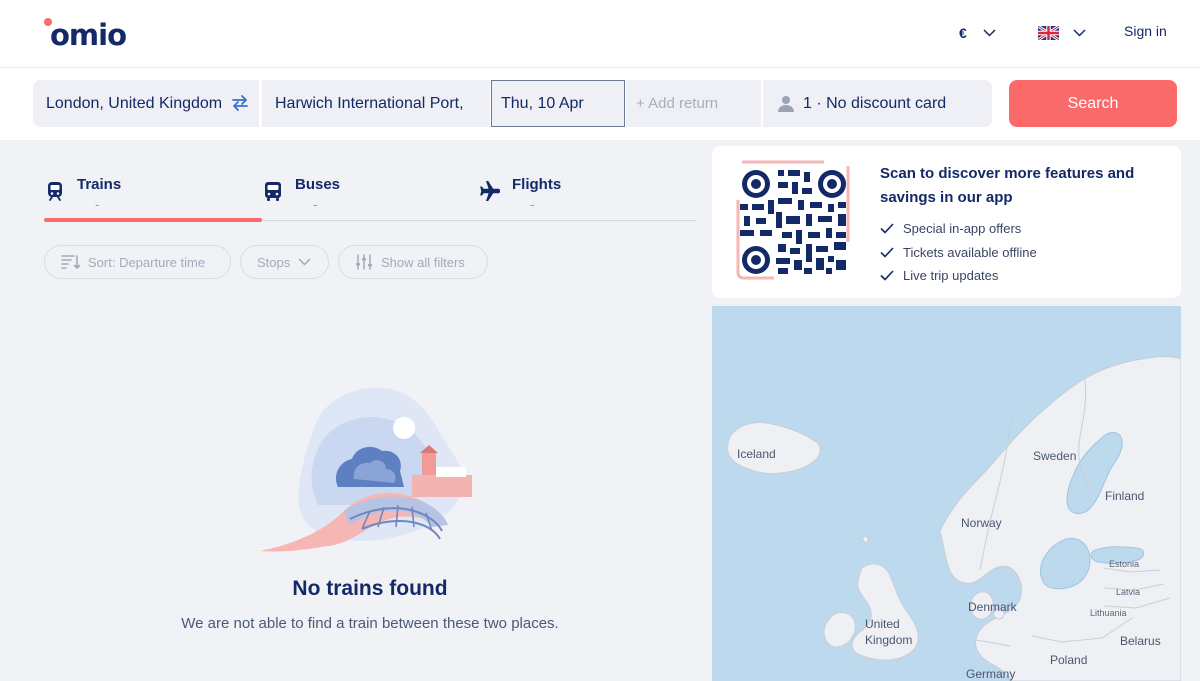 The height and width of the screenshot is (681, 1200). What do you see at coordinates (240, 103) in the screenshot?
I see `swap-icon` at bounding box center [240, 103].